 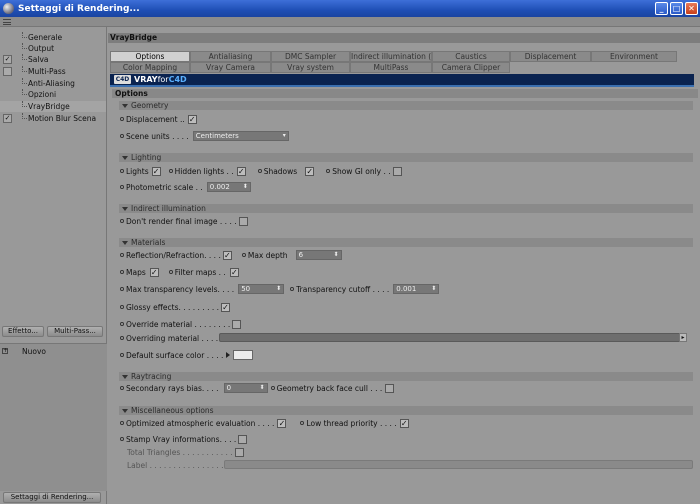 What do you see at coordinates (7, 71) in the screenshot?
I see `enable-checkbox` at bounding box center [7, 71].